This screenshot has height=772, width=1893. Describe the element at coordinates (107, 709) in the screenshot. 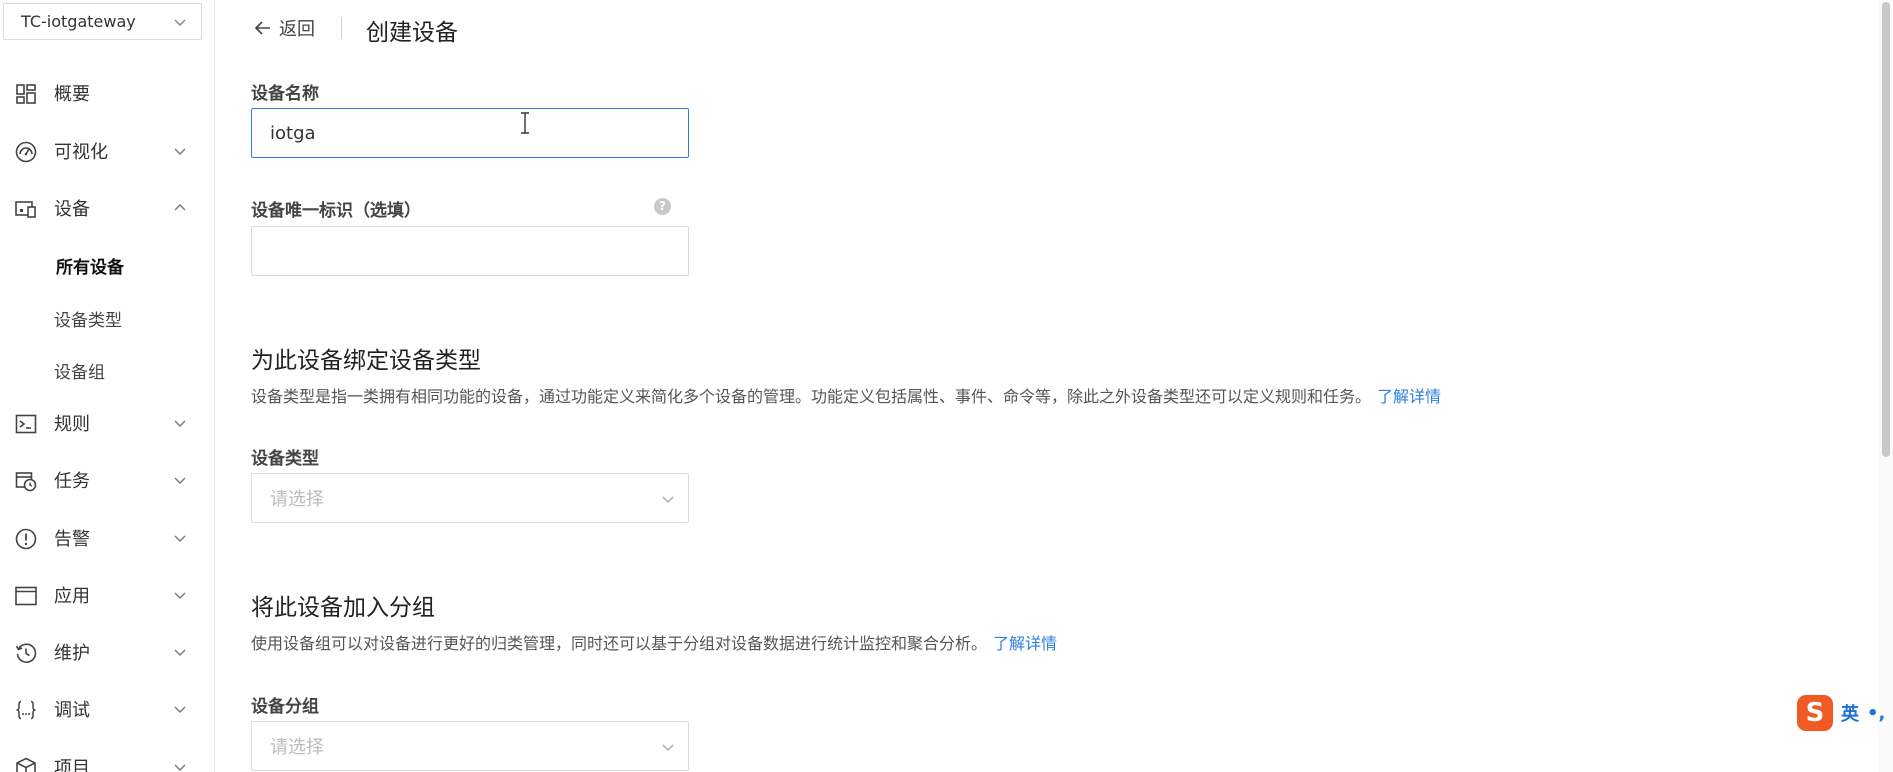

I see `sidebar-item-debug: 调试` at that location.